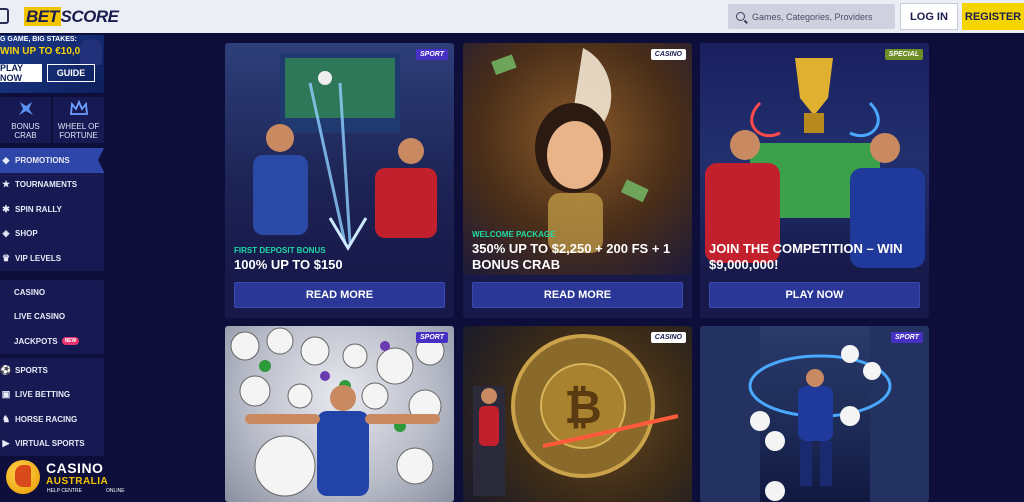 The width and height of the screenshot is (1024, 502). I want to click on promo-card: ₿ CASINO, so click(577, 414).